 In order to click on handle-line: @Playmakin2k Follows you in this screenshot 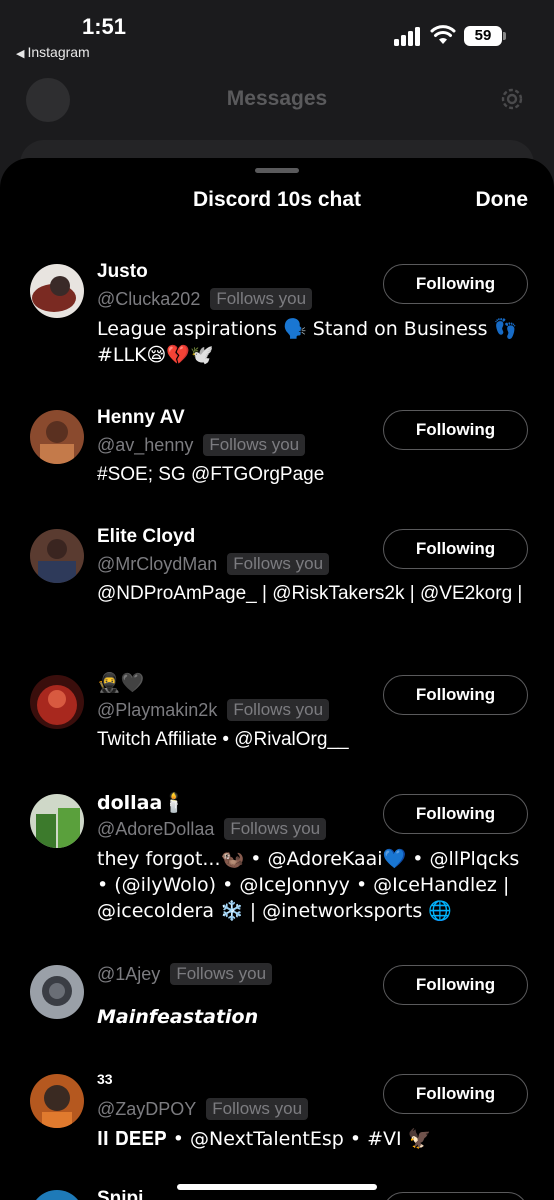, I will do `click(213, 710)`.